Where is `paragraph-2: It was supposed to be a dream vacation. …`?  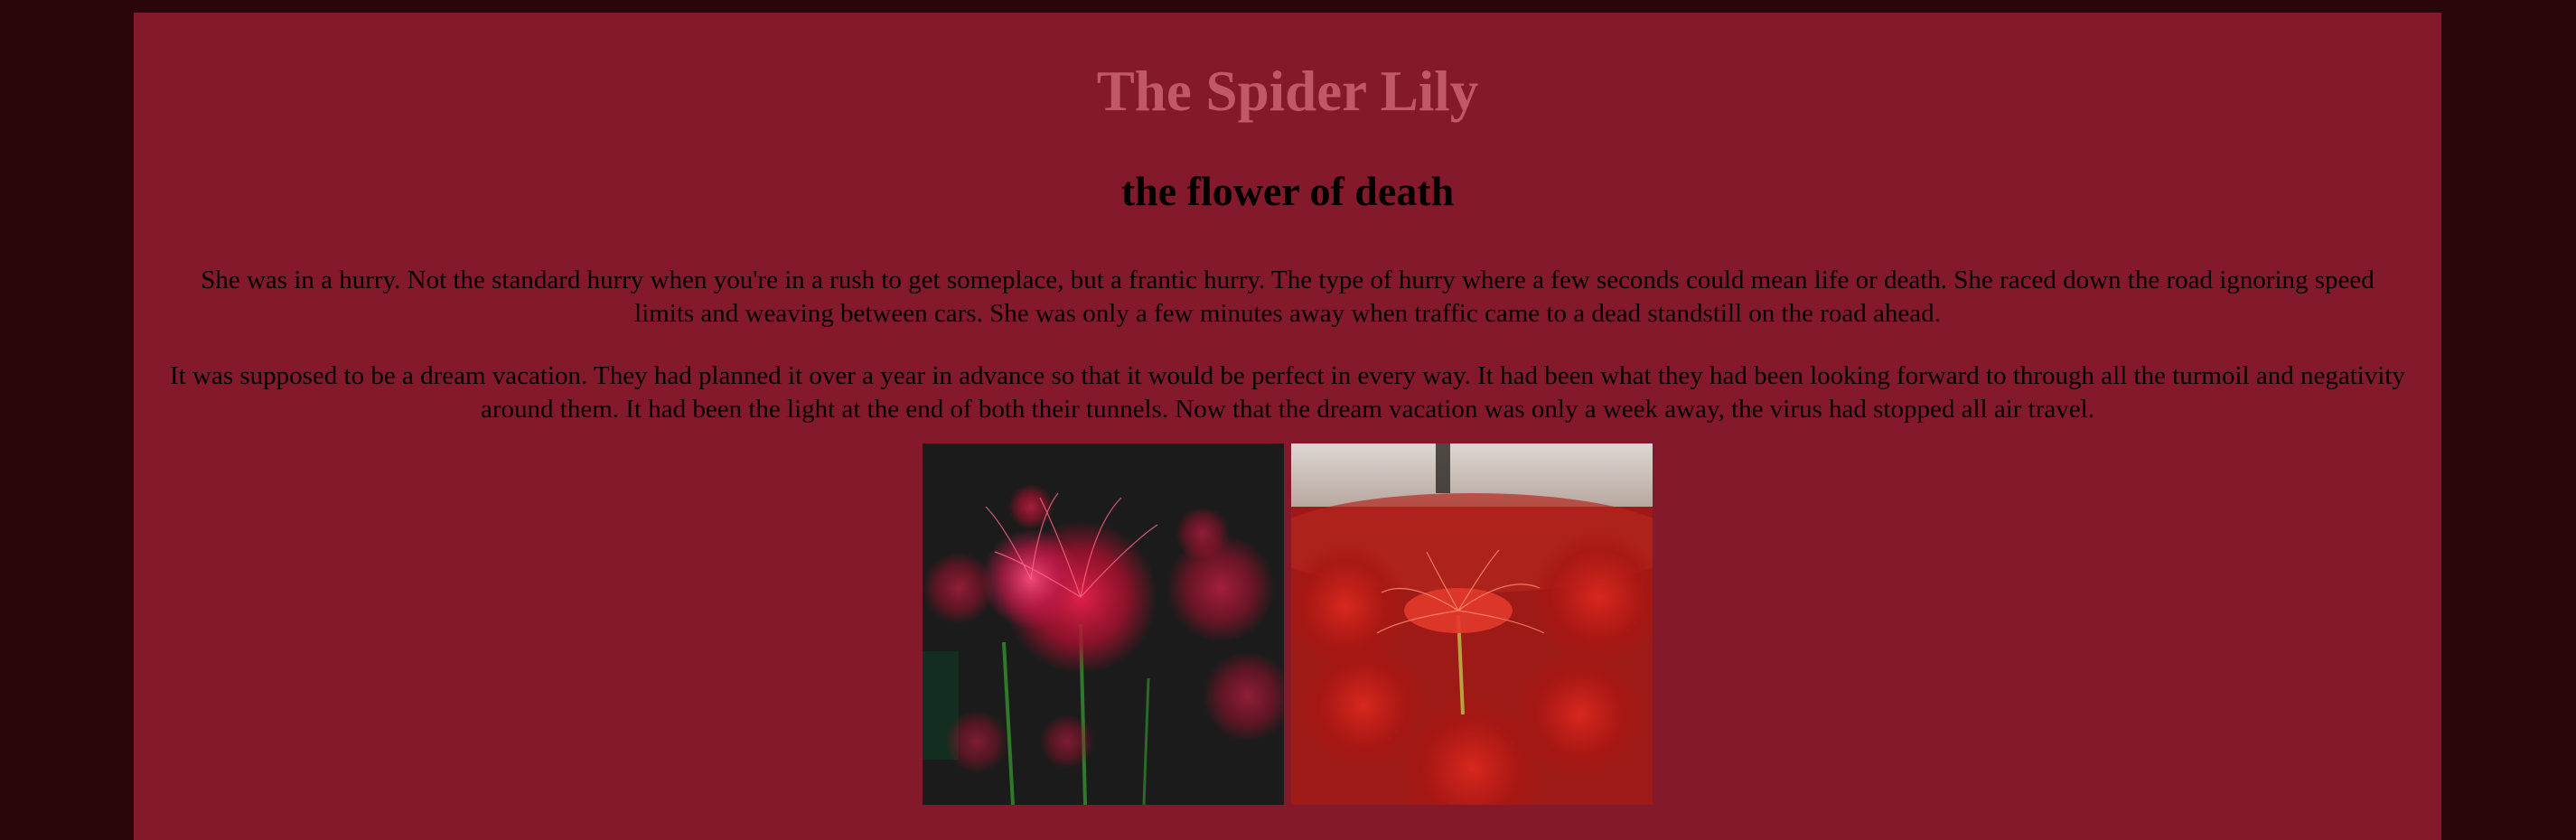
paragraph-2: It was supposed to be a dream vacation. … is located at coordinates (1287, 392).